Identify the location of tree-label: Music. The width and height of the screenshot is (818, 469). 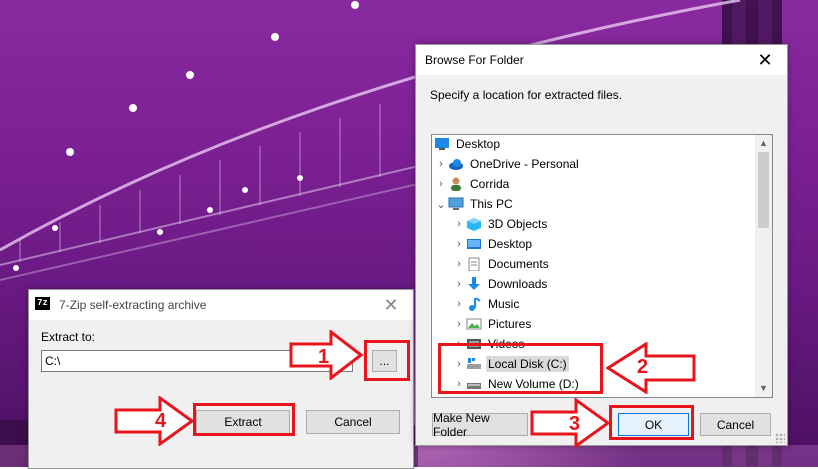
(504, 304).